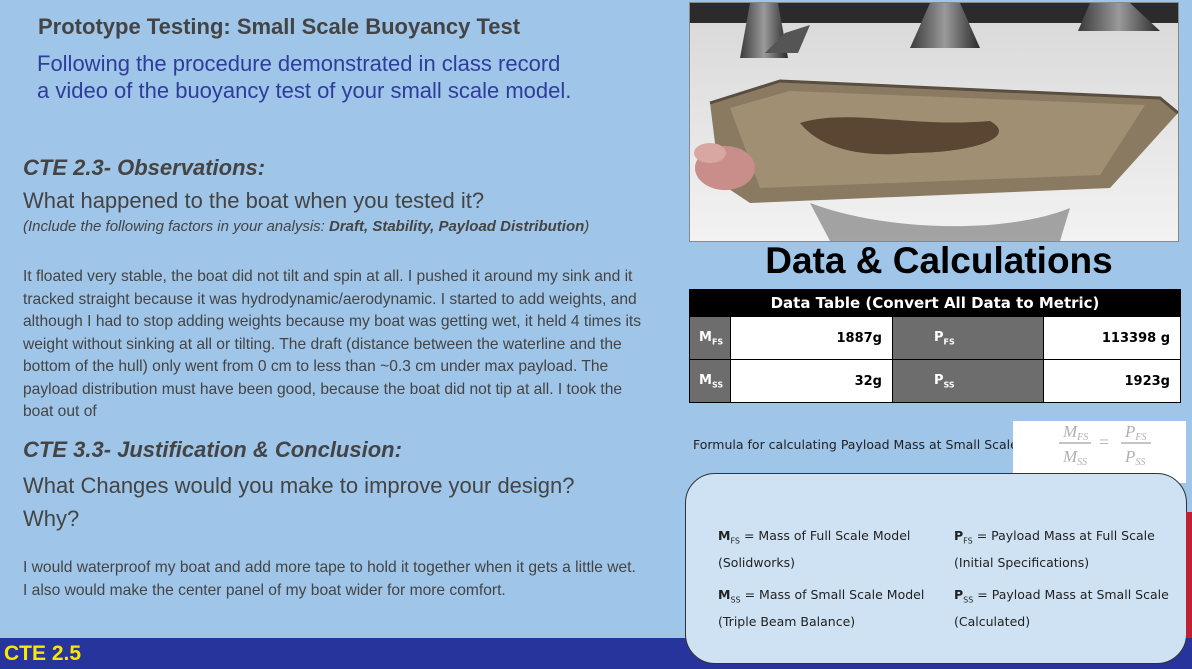 Image resolution: width=1192 pixels, height=669 pixels. I want to click on pfs-label: PFS, so click(968, 338).